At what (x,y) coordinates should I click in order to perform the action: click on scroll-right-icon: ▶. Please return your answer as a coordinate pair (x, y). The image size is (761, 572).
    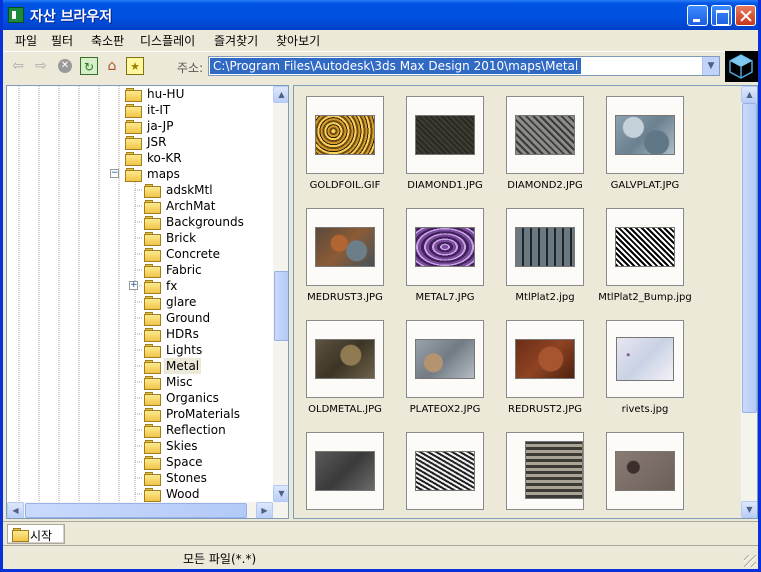
    Looking at the image, I should click on (264, 510).